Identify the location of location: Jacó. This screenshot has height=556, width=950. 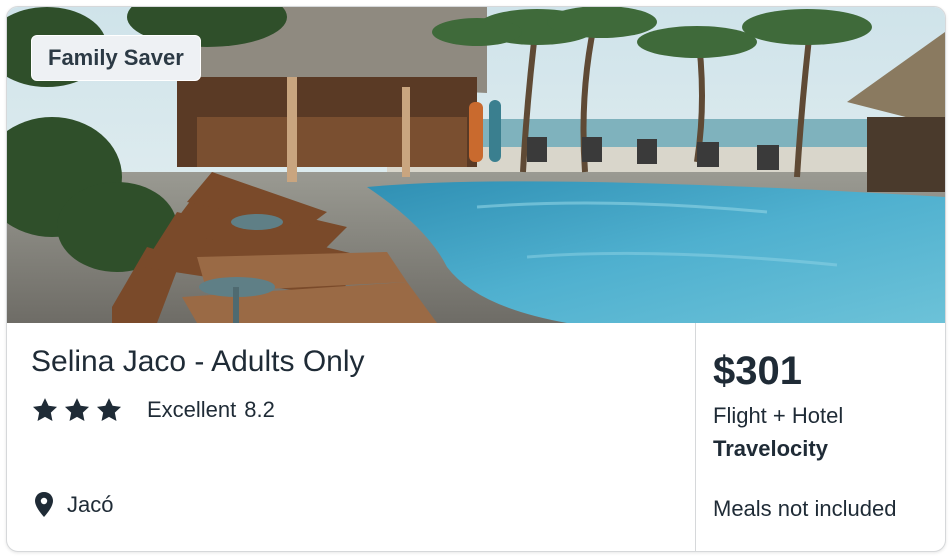
(73, 505).